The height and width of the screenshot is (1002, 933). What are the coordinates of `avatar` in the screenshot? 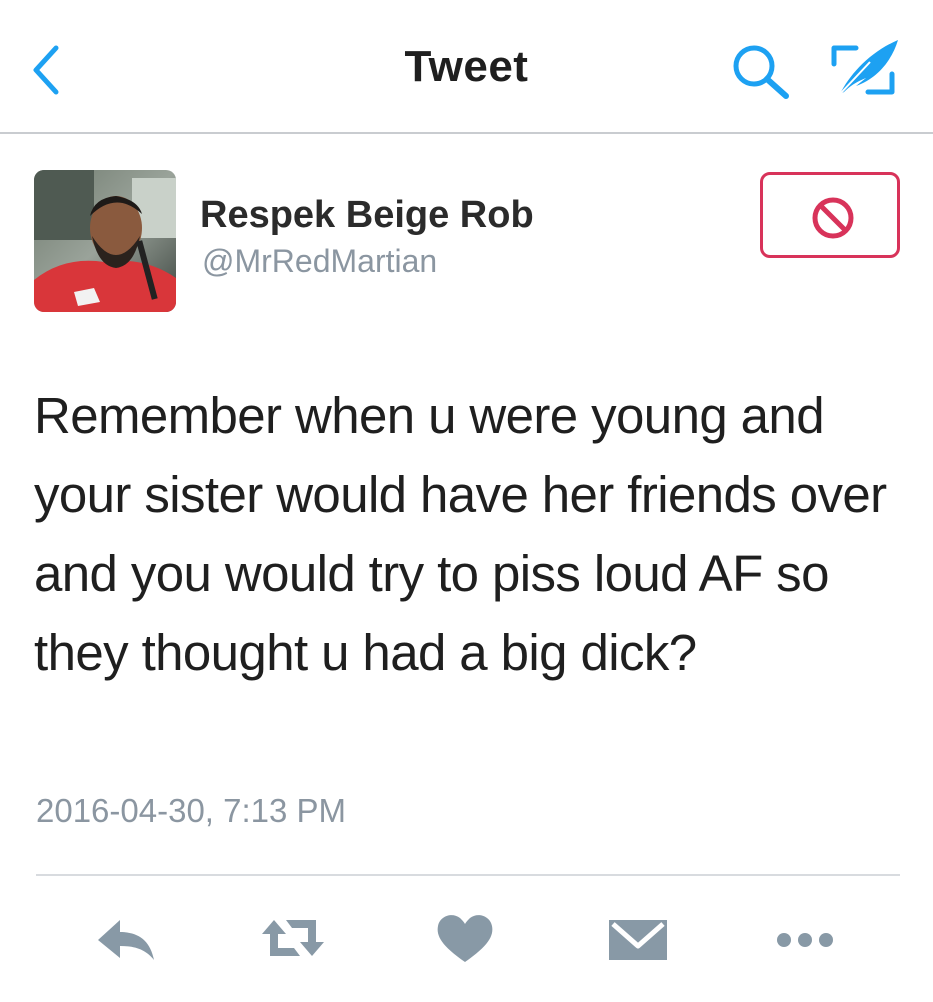 It's located at (105, 241).